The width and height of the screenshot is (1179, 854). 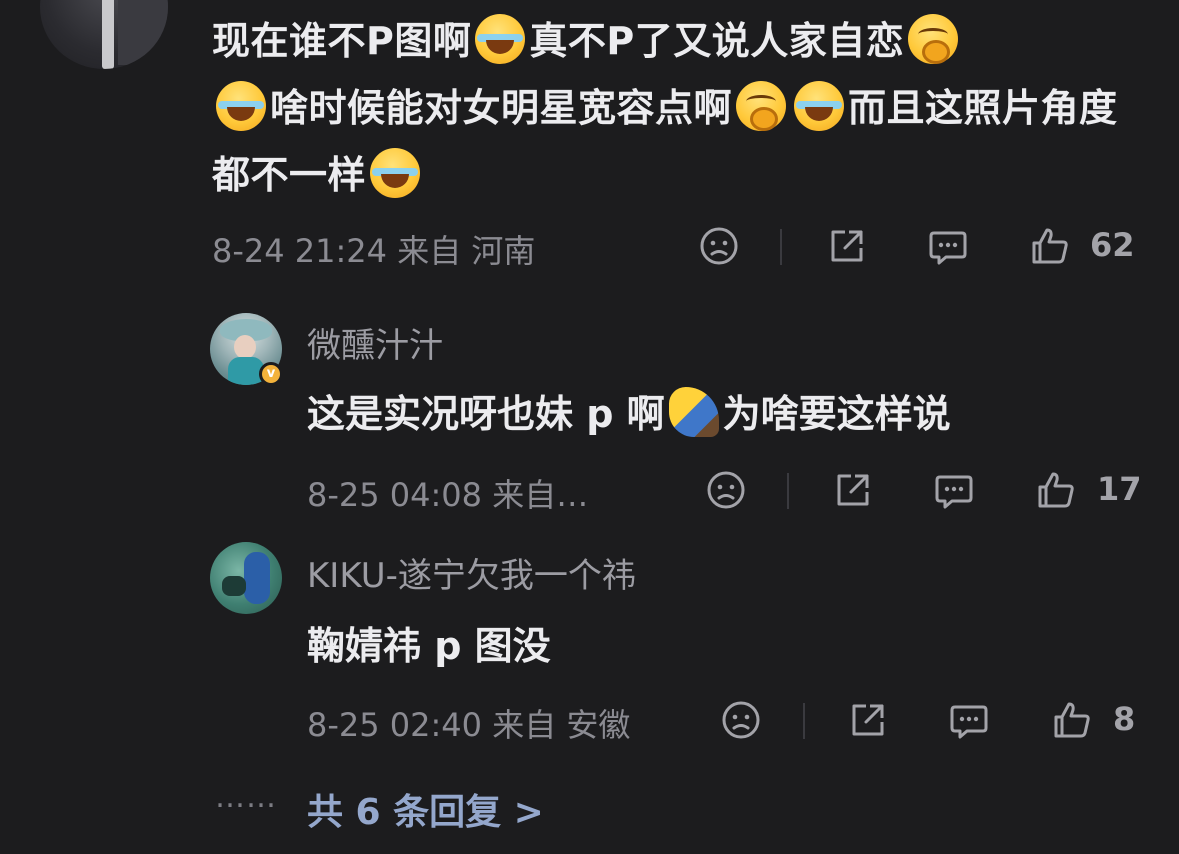 I want to click on like-count: 17, so click(x=1119, y=489).